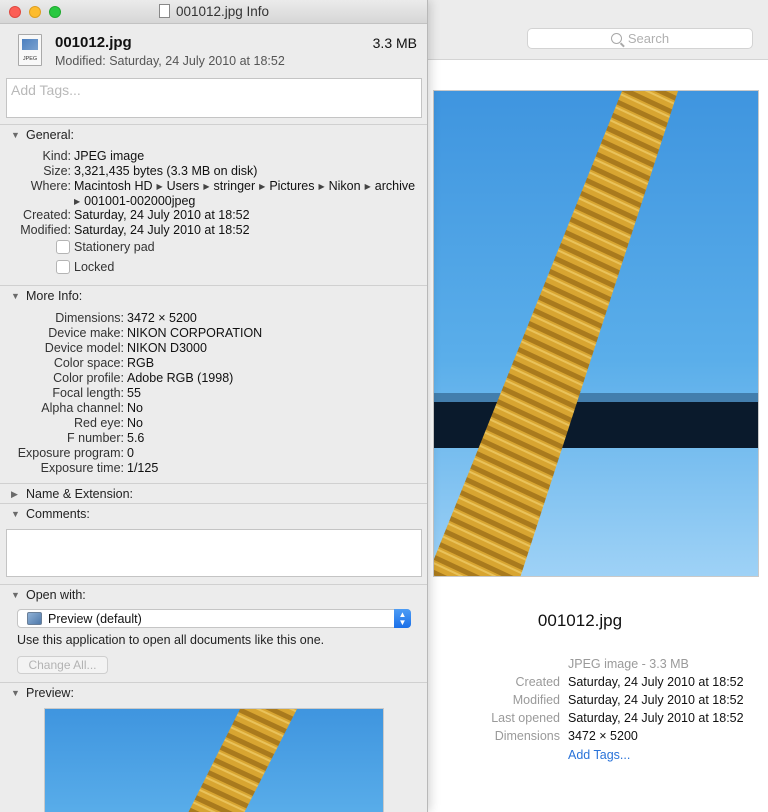  I want to click on more-info-row: Alpha channel: No, so click(92, 408).